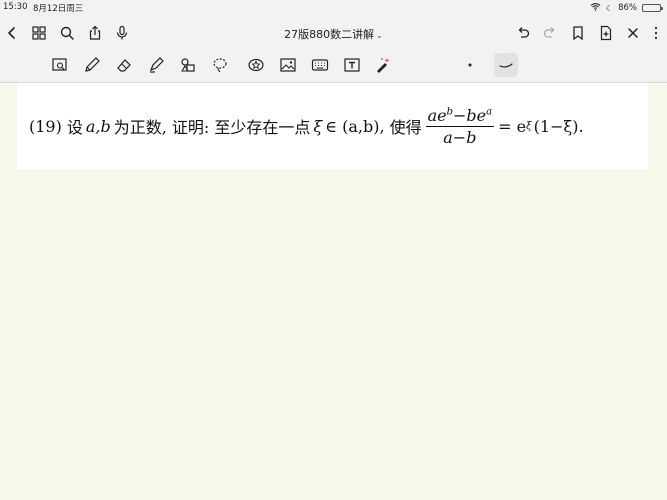  Describe the element at coordinates (405, 127) in the screenshot. I see `problem-text-such-that: 使得` at that location.